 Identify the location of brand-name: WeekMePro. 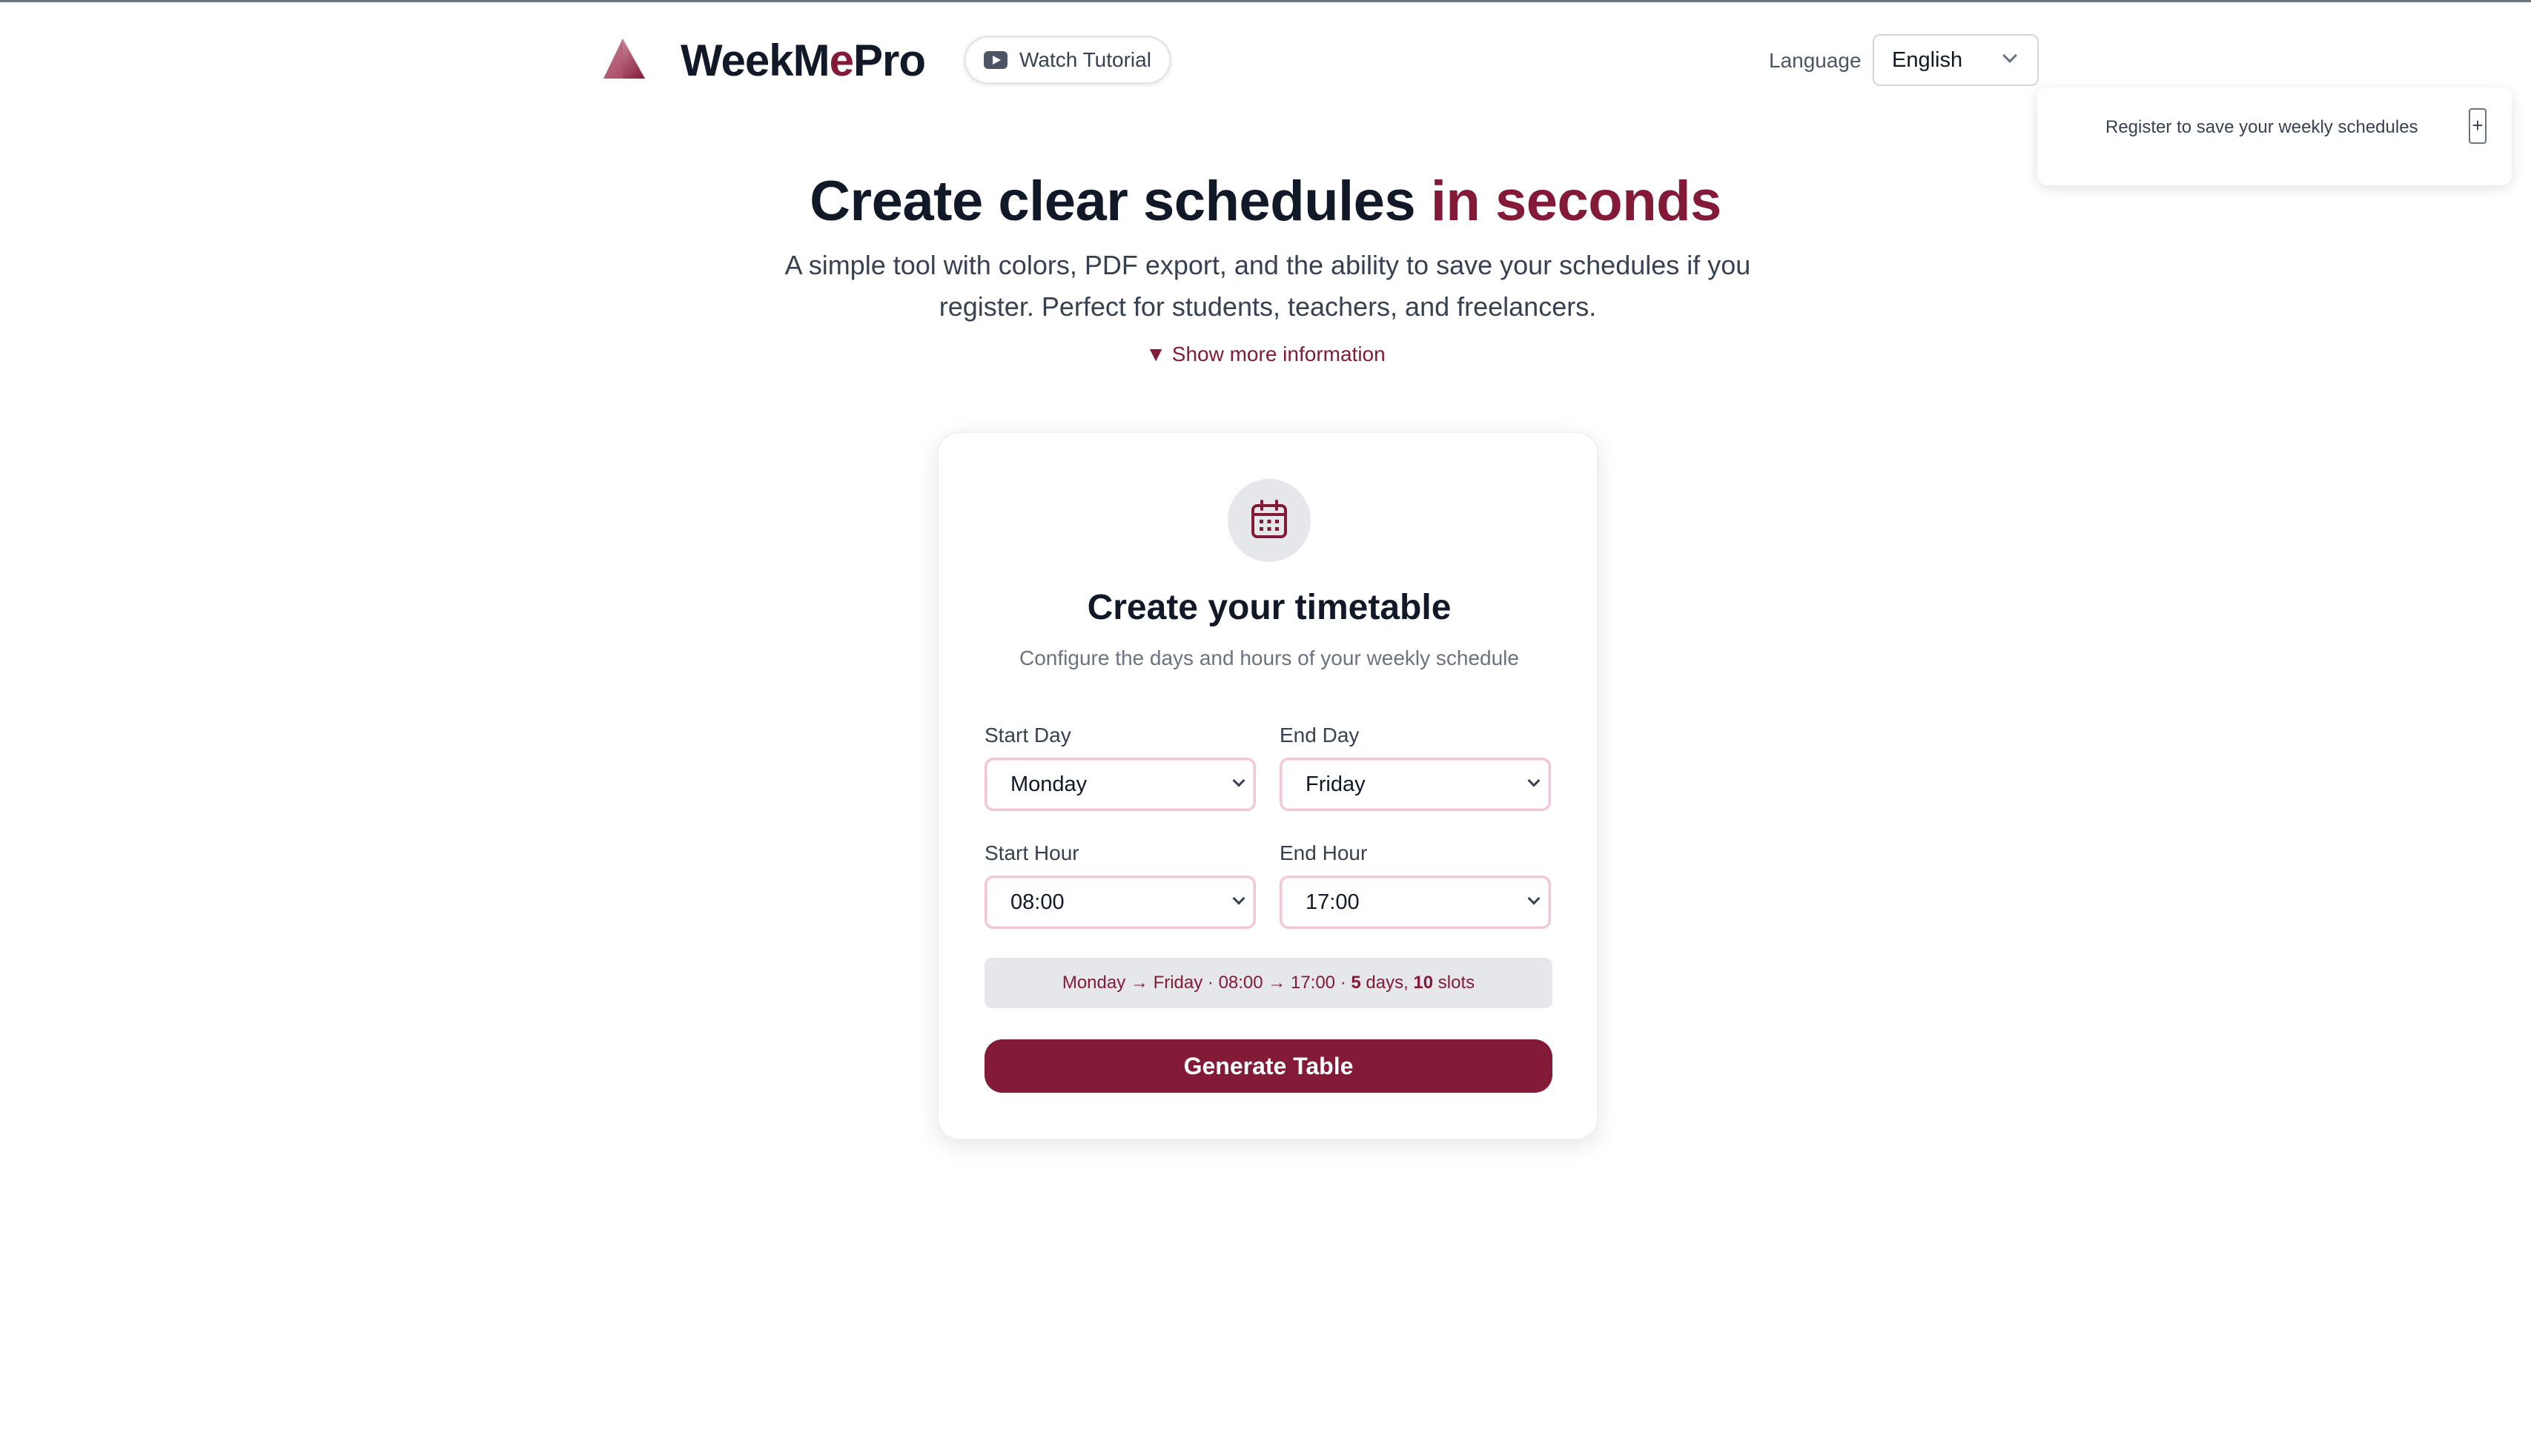
(804, 61).